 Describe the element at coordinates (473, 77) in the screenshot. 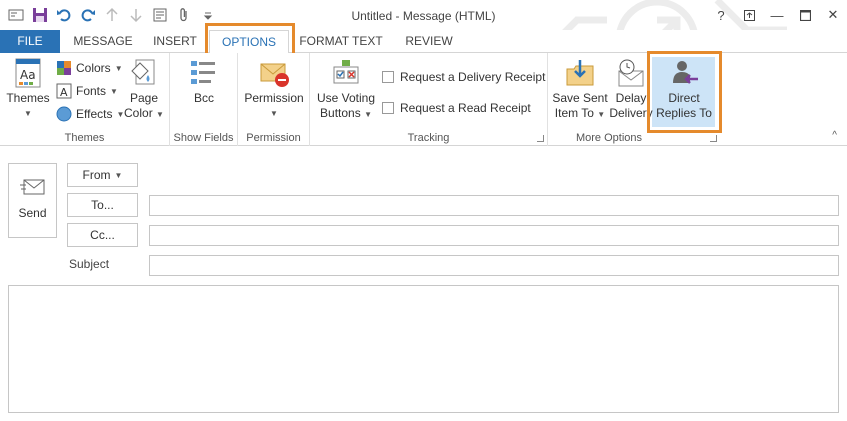

I see `delivery-receipt-label: Request a Delivery Receipt` at that location.